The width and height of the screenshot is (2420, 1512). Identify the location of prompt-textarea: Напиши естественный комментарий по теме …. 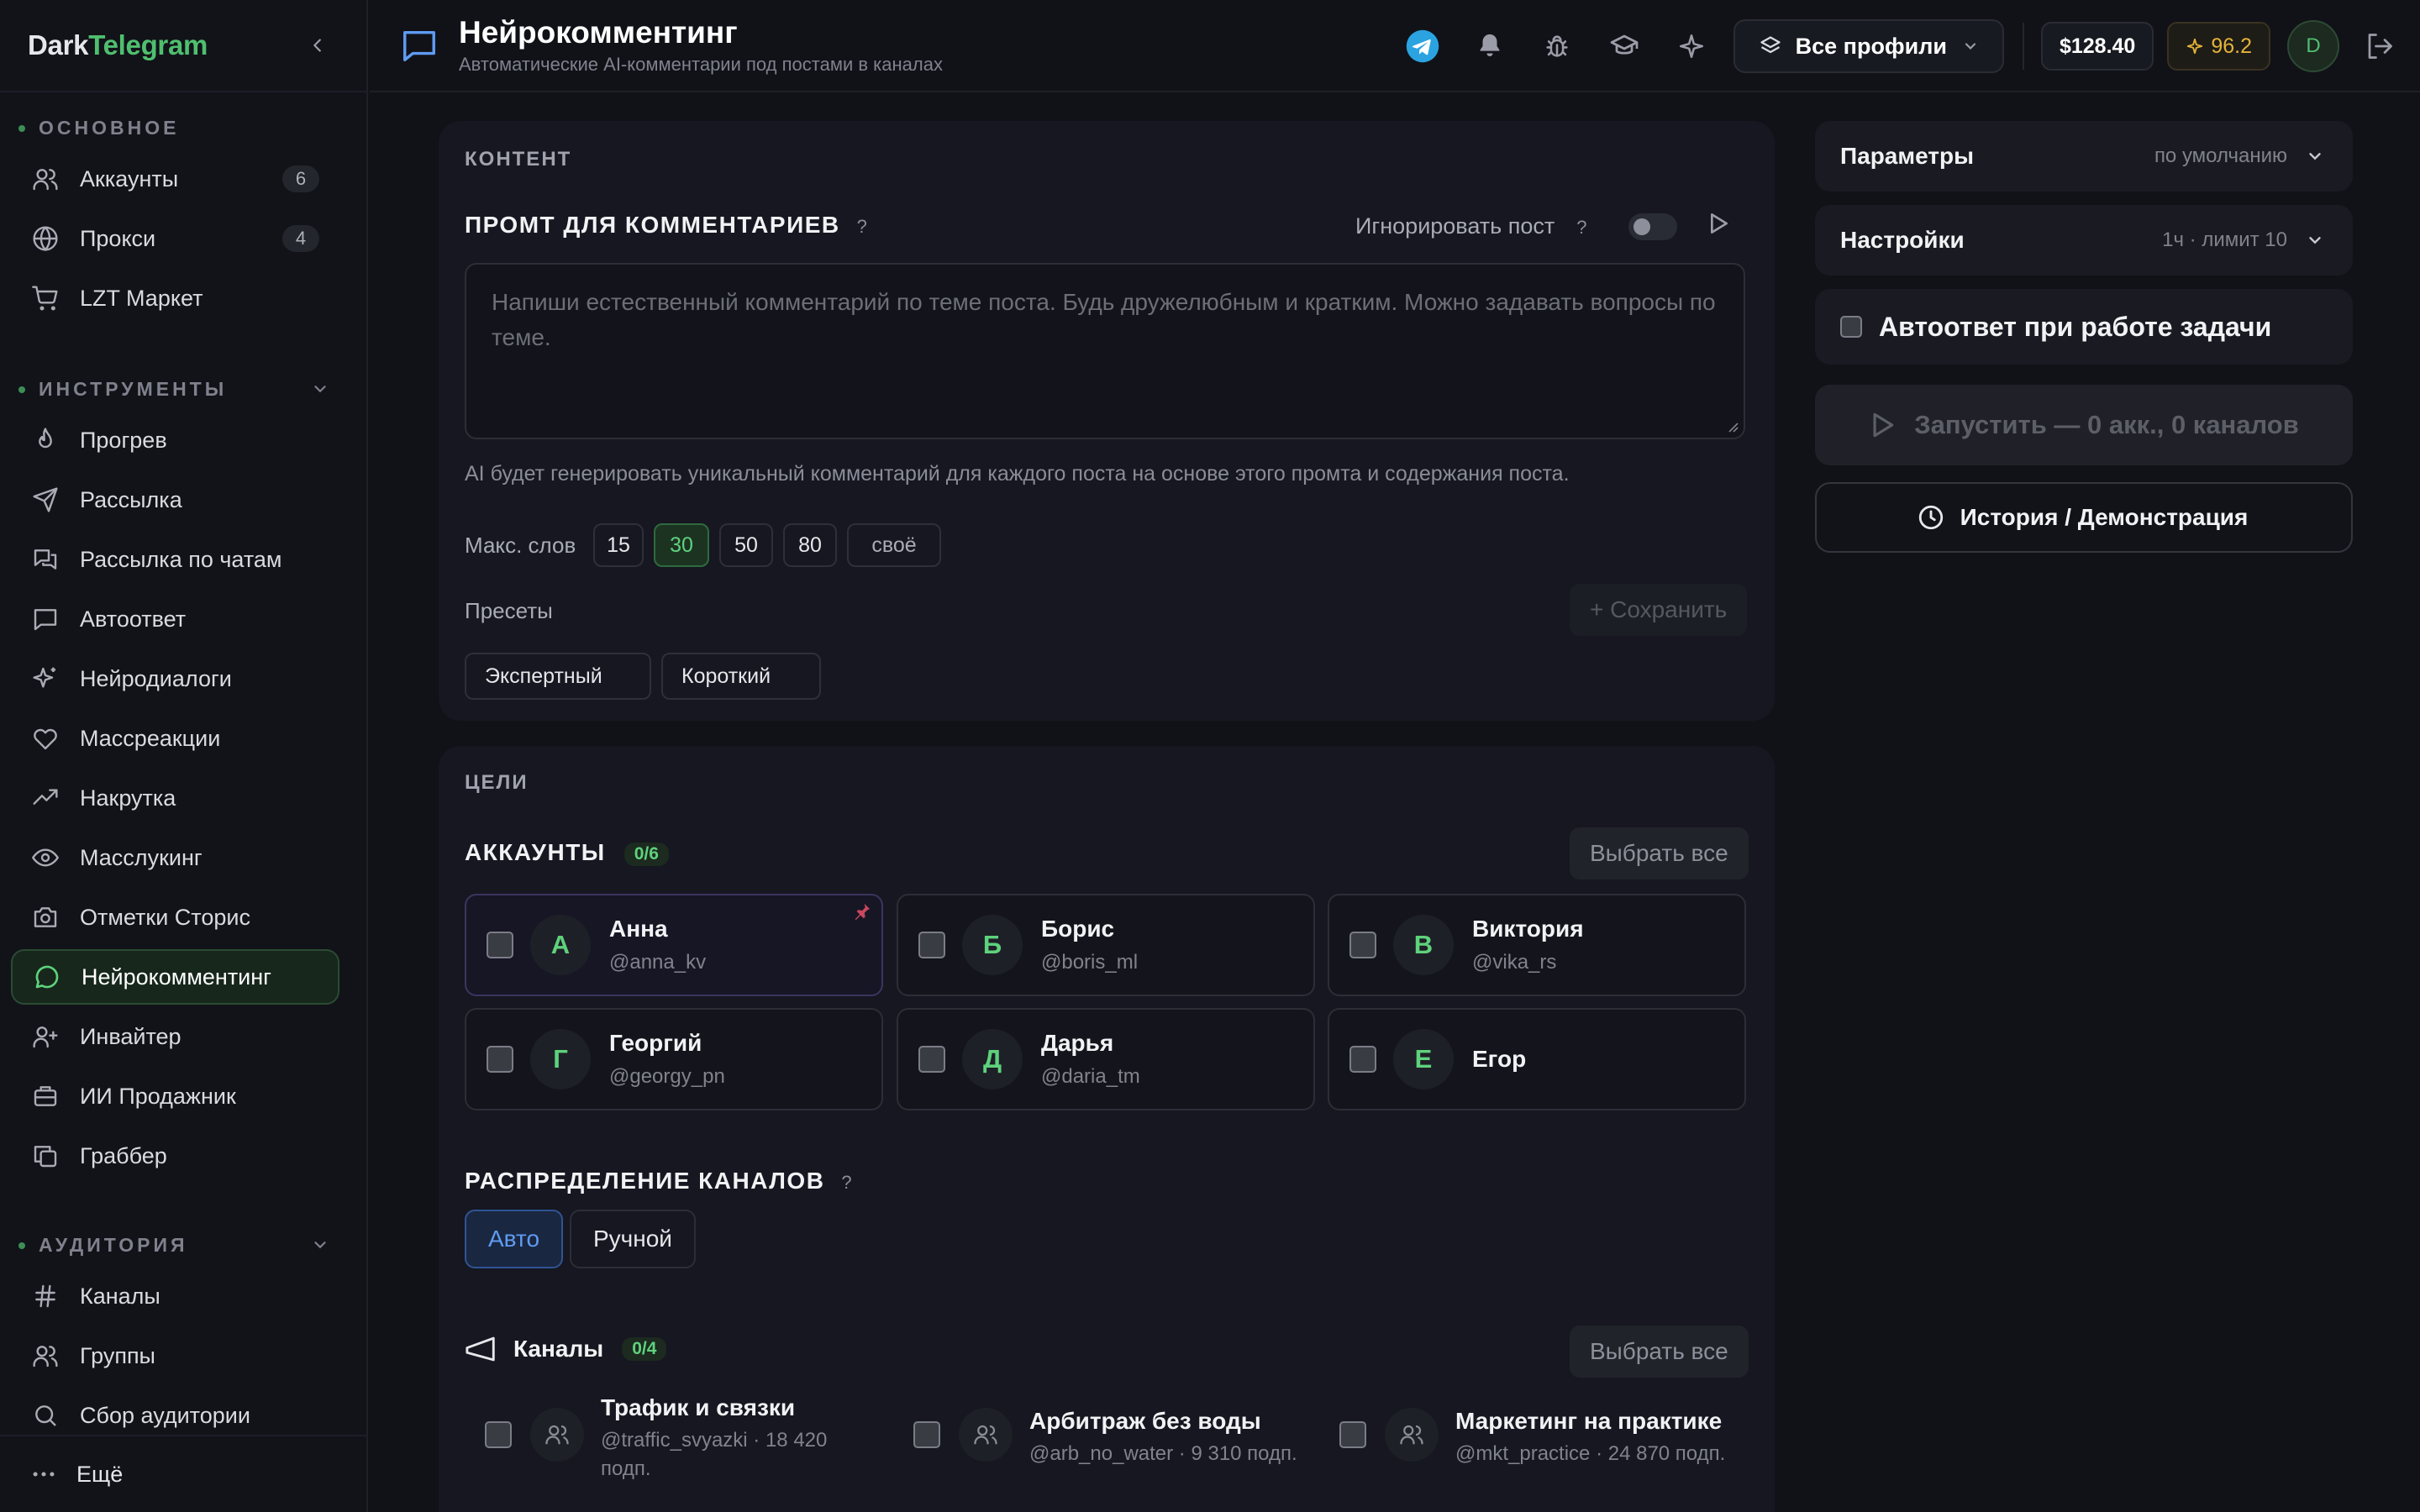
(1105, 351).